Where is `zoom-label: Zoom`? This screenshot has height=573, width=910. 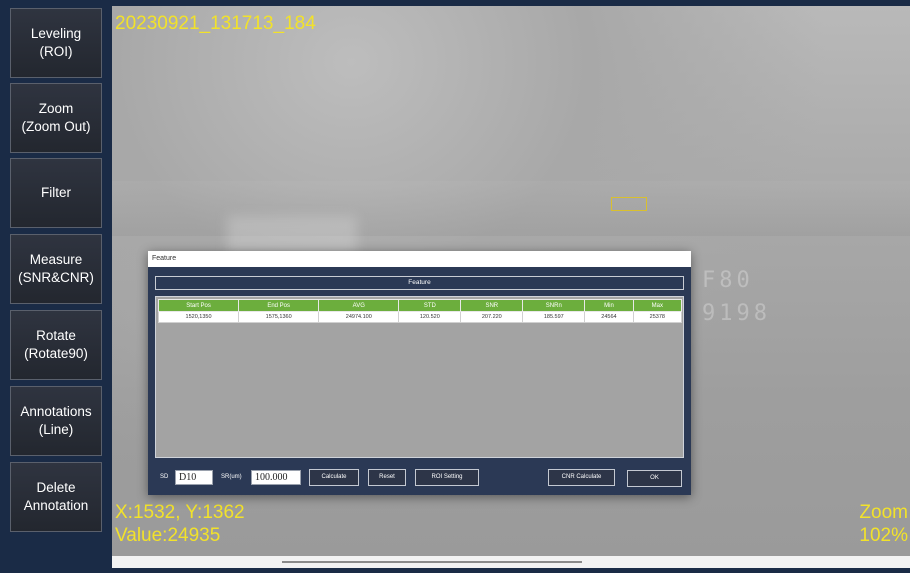
zoom-label: Zoom is located at coordinates (883, 512).